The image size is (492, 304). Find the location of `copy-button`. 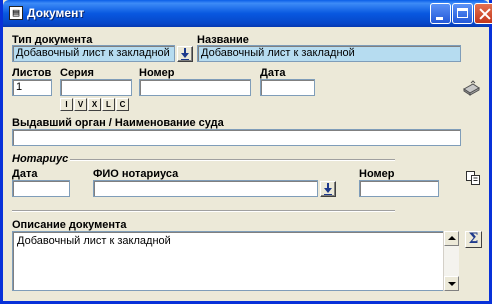

copy-button is located at coordinates (473, 178).